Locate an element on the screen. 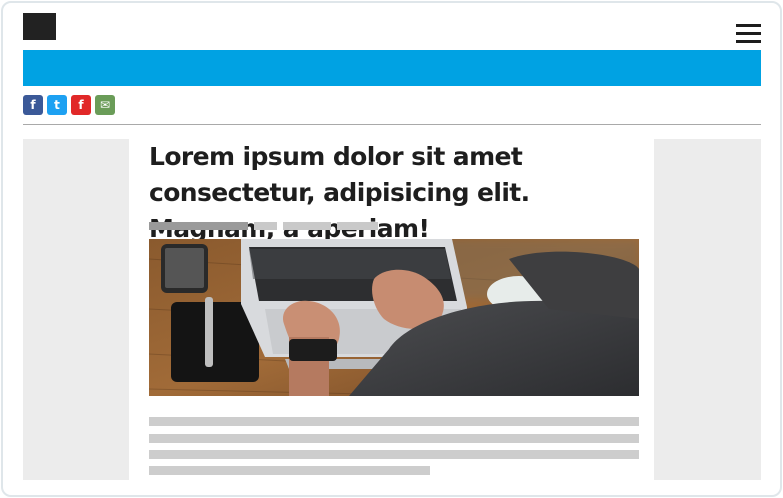 The image size is (783, 498). flipboard-share-icon: f is located at coordinates (81, 105).